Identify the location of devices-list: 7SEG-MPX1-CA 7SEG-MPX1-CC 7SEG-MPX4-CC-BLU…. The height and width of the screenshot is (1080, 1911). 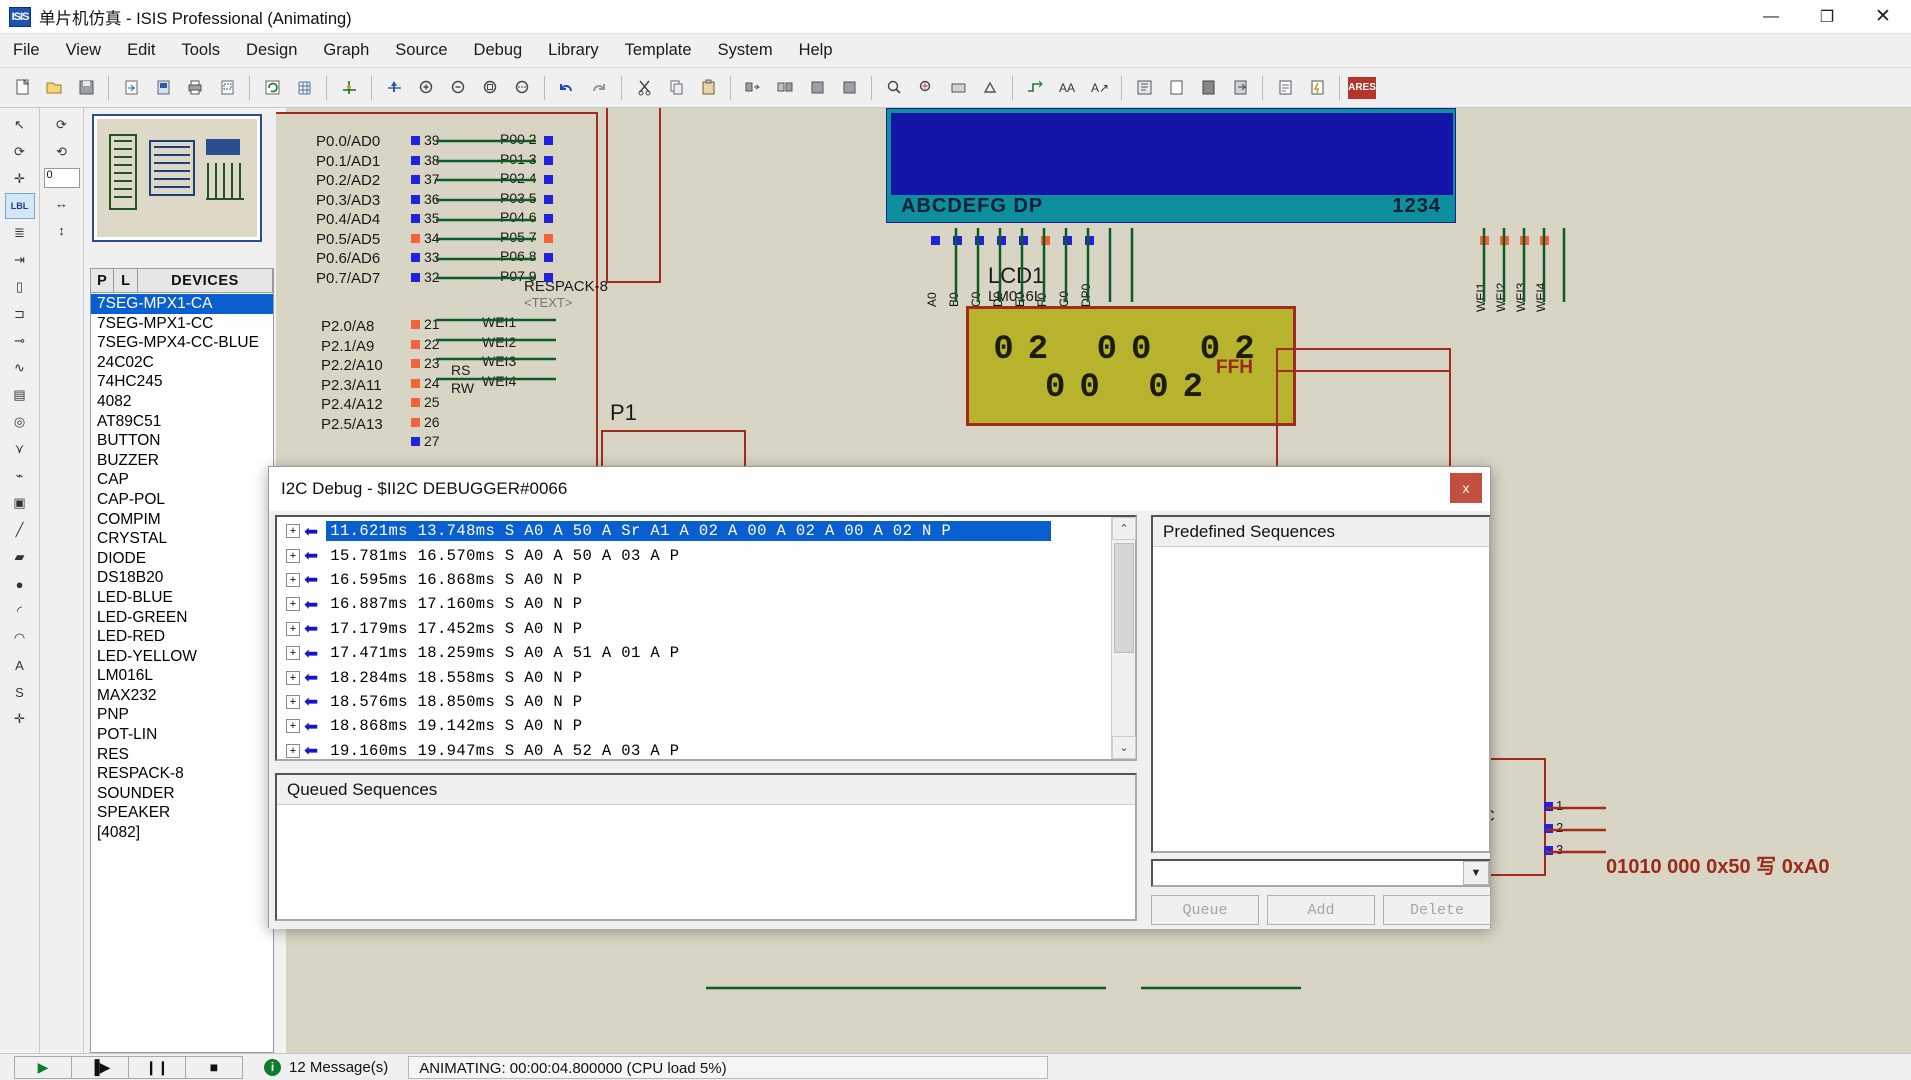
(182, 672).